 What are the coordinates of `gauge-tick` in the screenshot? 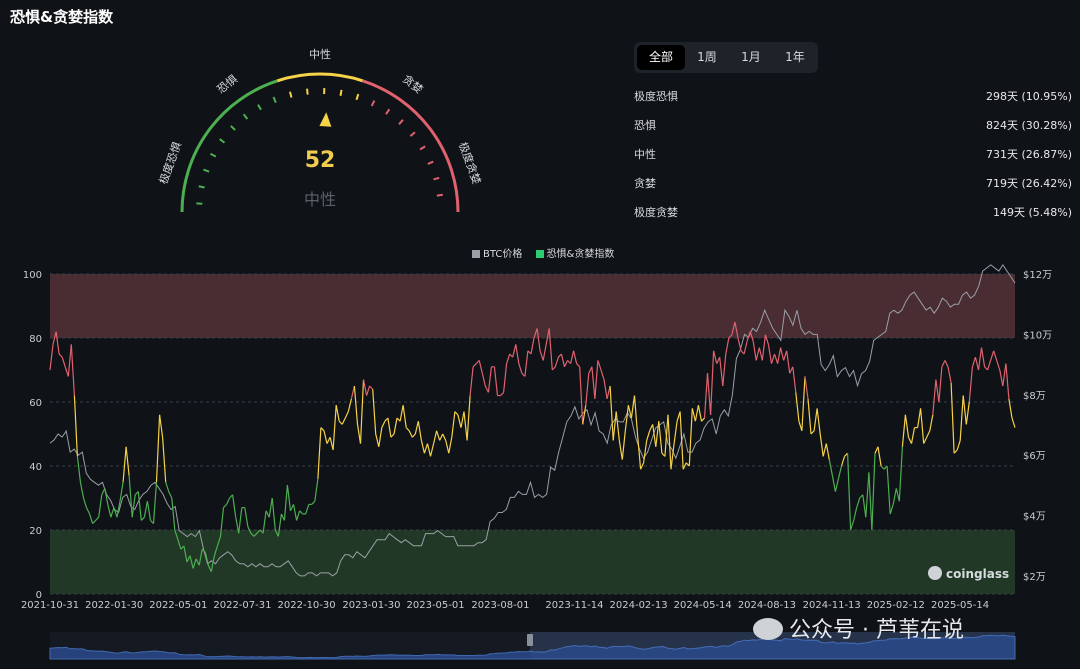 It's located at (436, 178).